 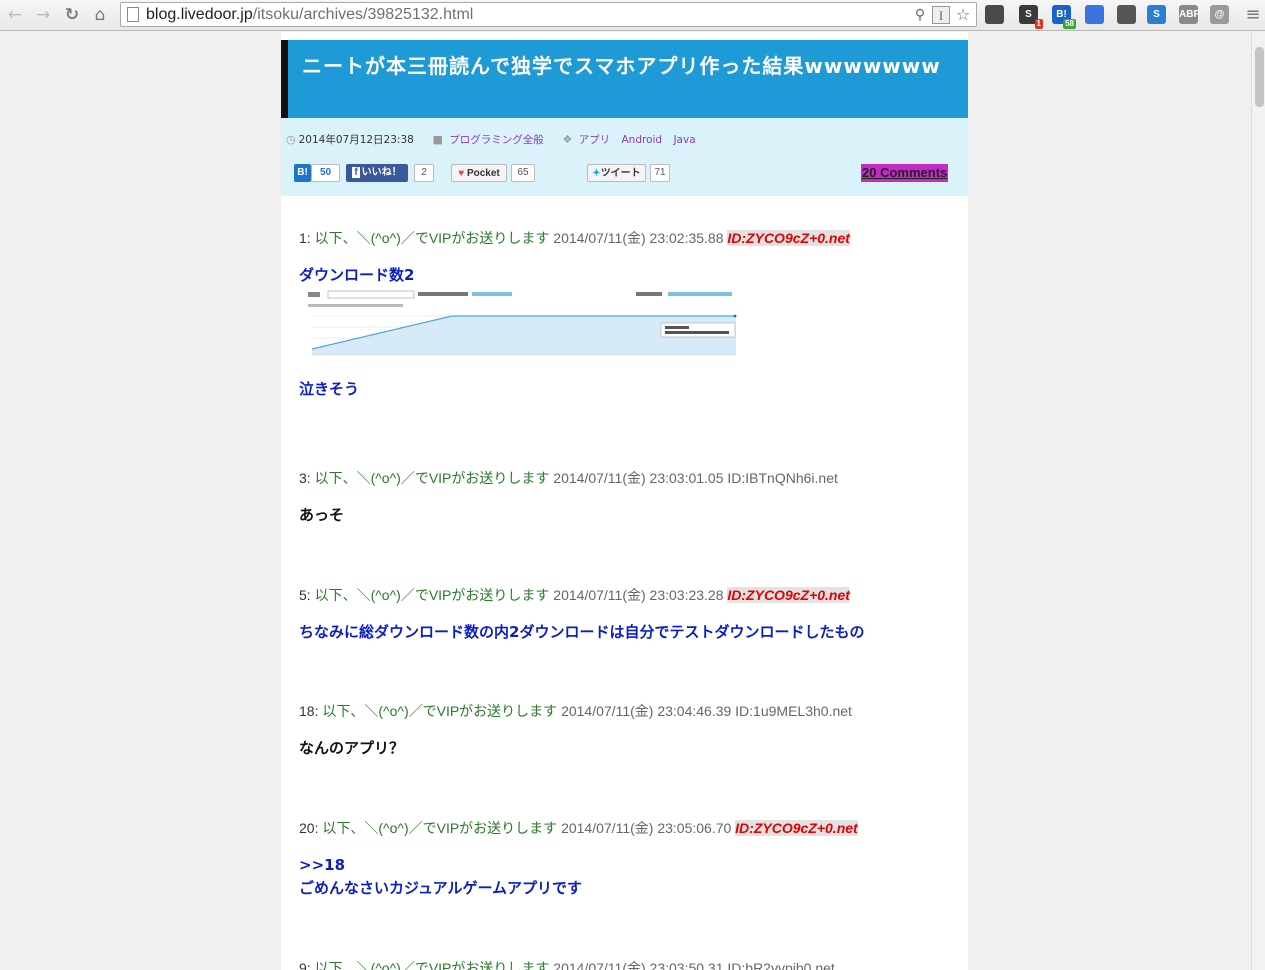 What do you see at coordinates (1258, 501) in the screenshot?
I see `vertical-scrollbar` at bounding box center [1258, 501].